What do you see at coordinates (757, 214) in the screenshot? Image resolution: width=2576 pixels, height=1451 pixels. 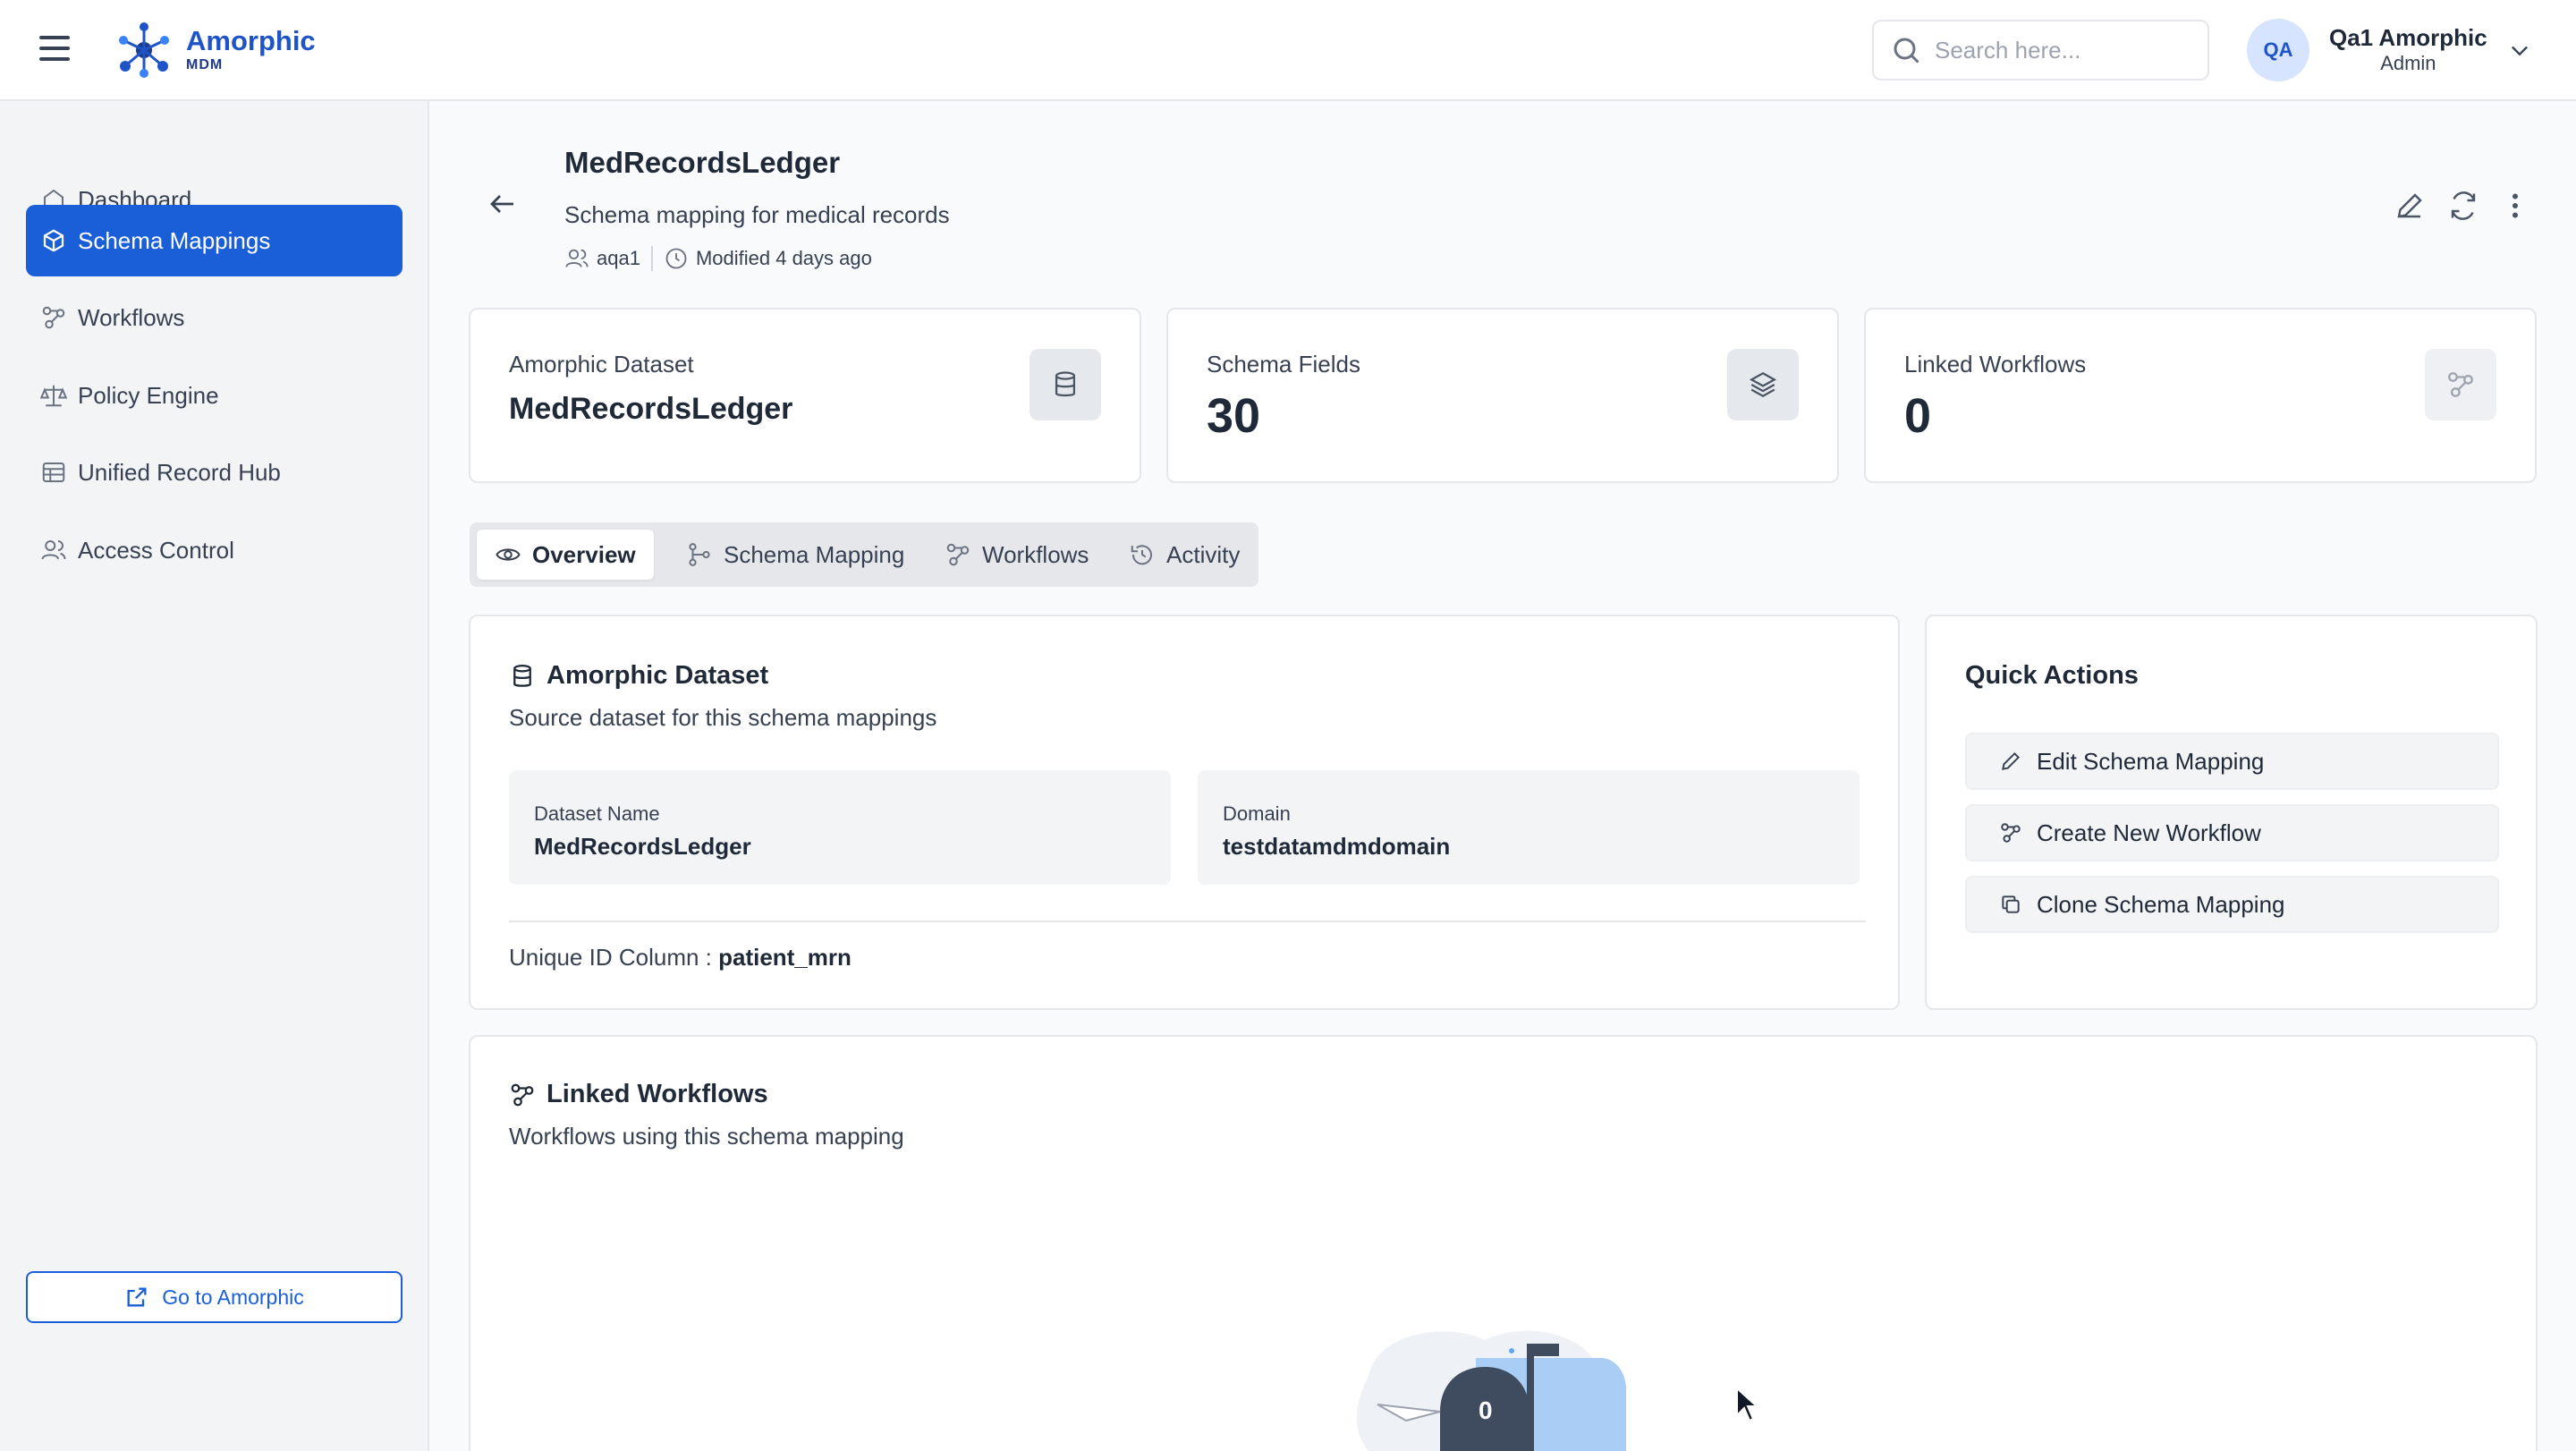 I see `page-description: Schema mapping for medical records` at bounding box center [757, 214].